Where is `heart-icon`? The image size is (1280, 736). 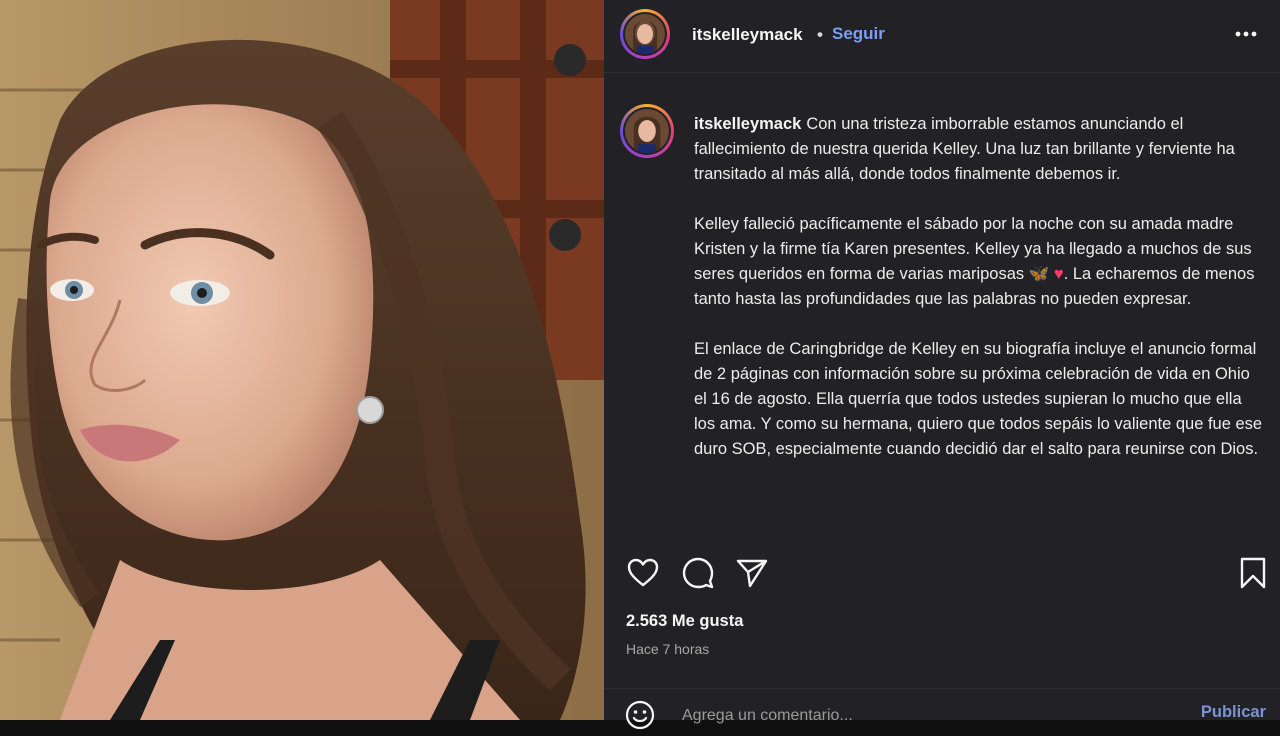 heart-icon is located at coordinates (643, 573).